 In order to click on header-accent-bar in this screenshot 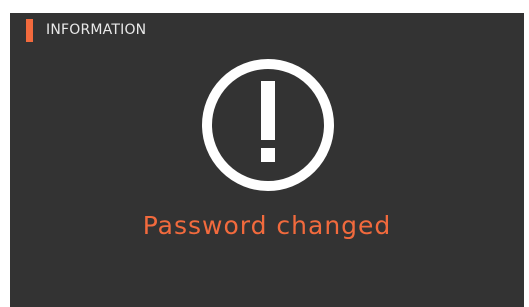, I will do `click(29, 30)`.